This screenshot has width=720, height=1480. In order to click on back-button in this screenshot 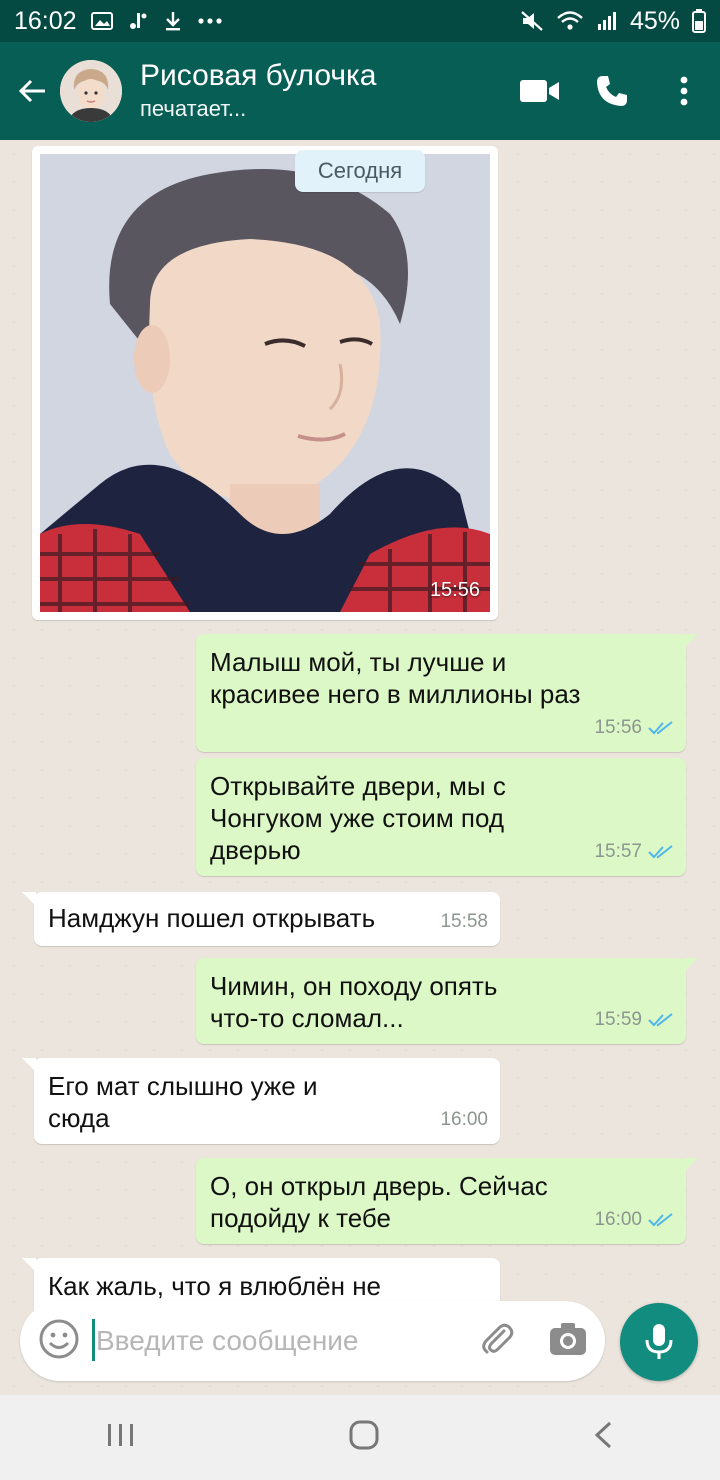, I will do `click(32, 91)`.